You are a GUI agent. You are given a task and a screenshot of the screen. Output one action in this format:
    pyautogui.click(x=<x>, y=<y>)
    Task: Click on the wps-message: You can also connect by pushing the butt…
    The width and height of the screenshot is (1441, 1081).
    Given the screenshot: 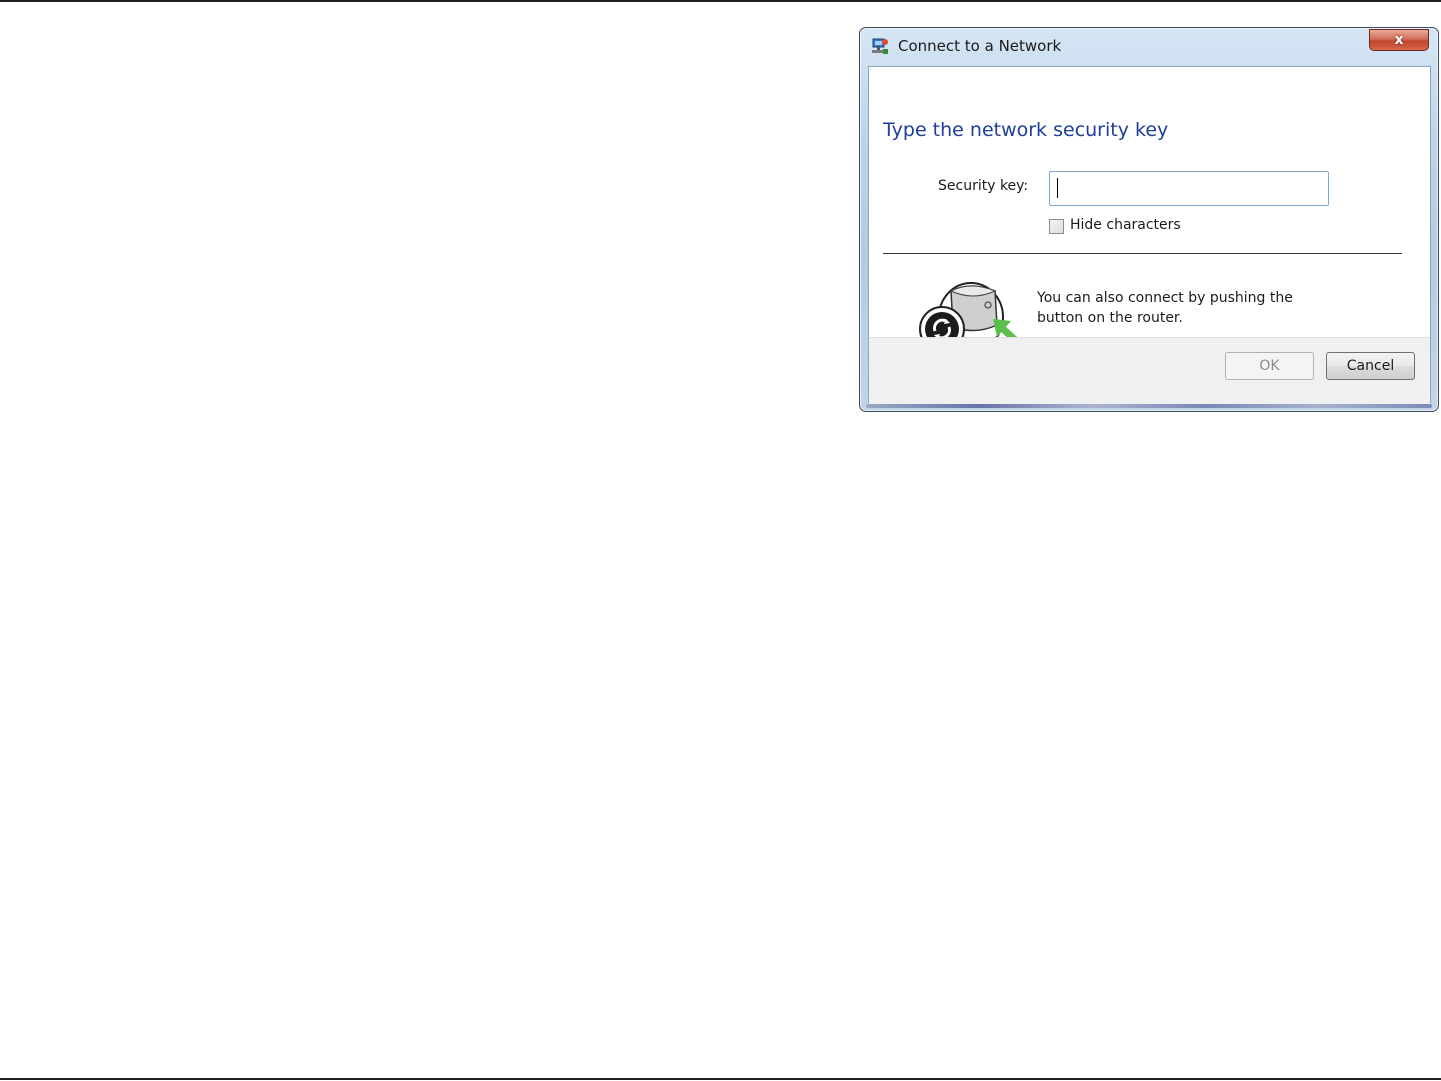 What is the action you would take?
    pyautogui.click(x=1165, y=308)
    